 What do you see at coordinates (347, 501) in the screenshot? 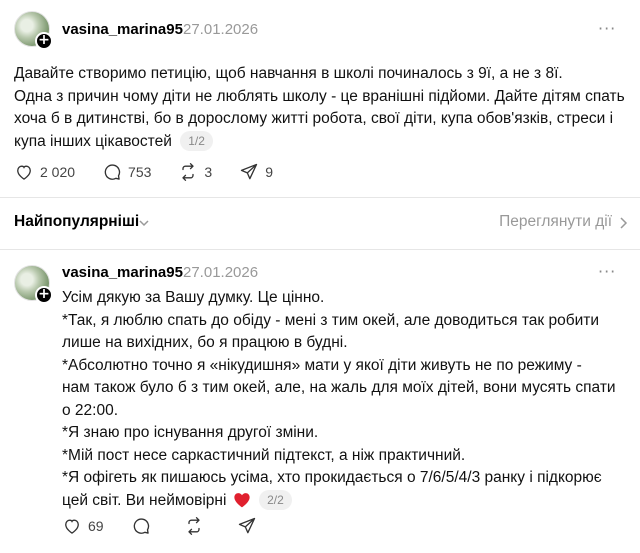
I see `reply-line: цей світ. Ви неймовірні 2/2` at bounding box center [347, 501].